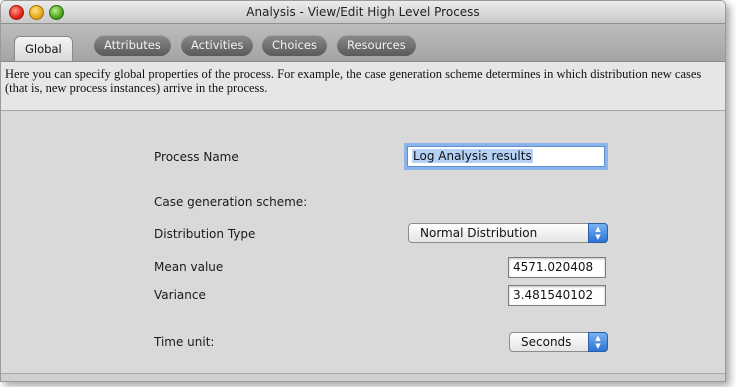 This screenshot has width=736, height=387. I want to click on variance-label: Variance, so click(180, 295).